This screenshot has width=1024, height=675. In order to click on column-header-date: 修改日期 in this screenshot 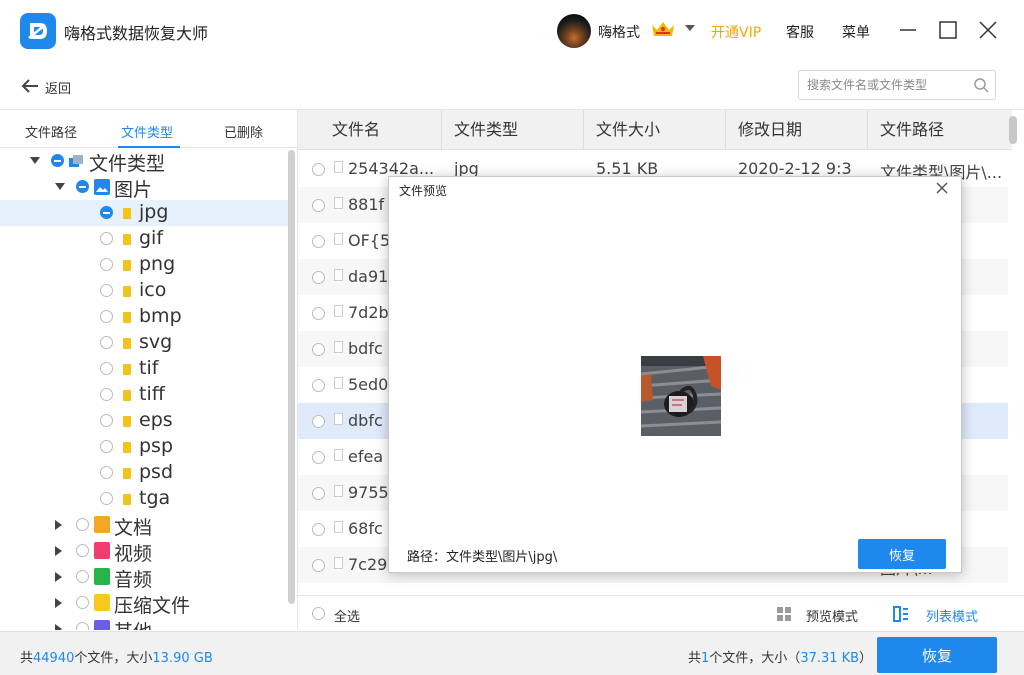, I will do `click(797, 130)`.